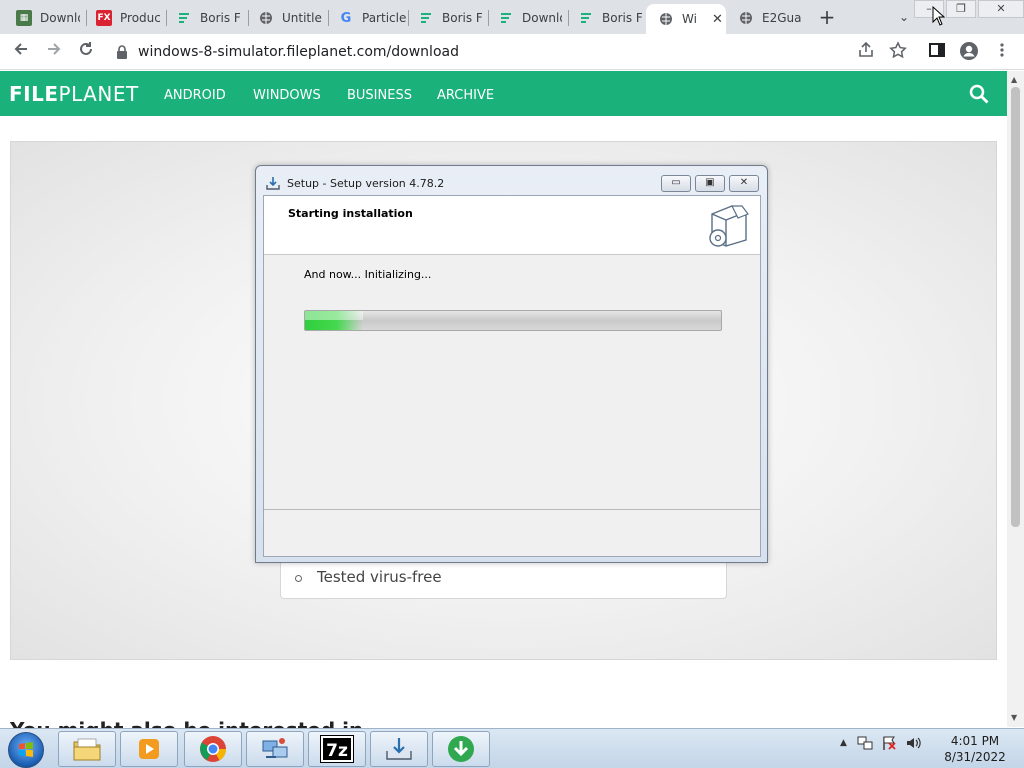 This screenshot has height=768, width=1024. Describe the element at coordinates (379, 577) in the screenshot. I see `feature-virus-free: Tested virus-free` at that location.